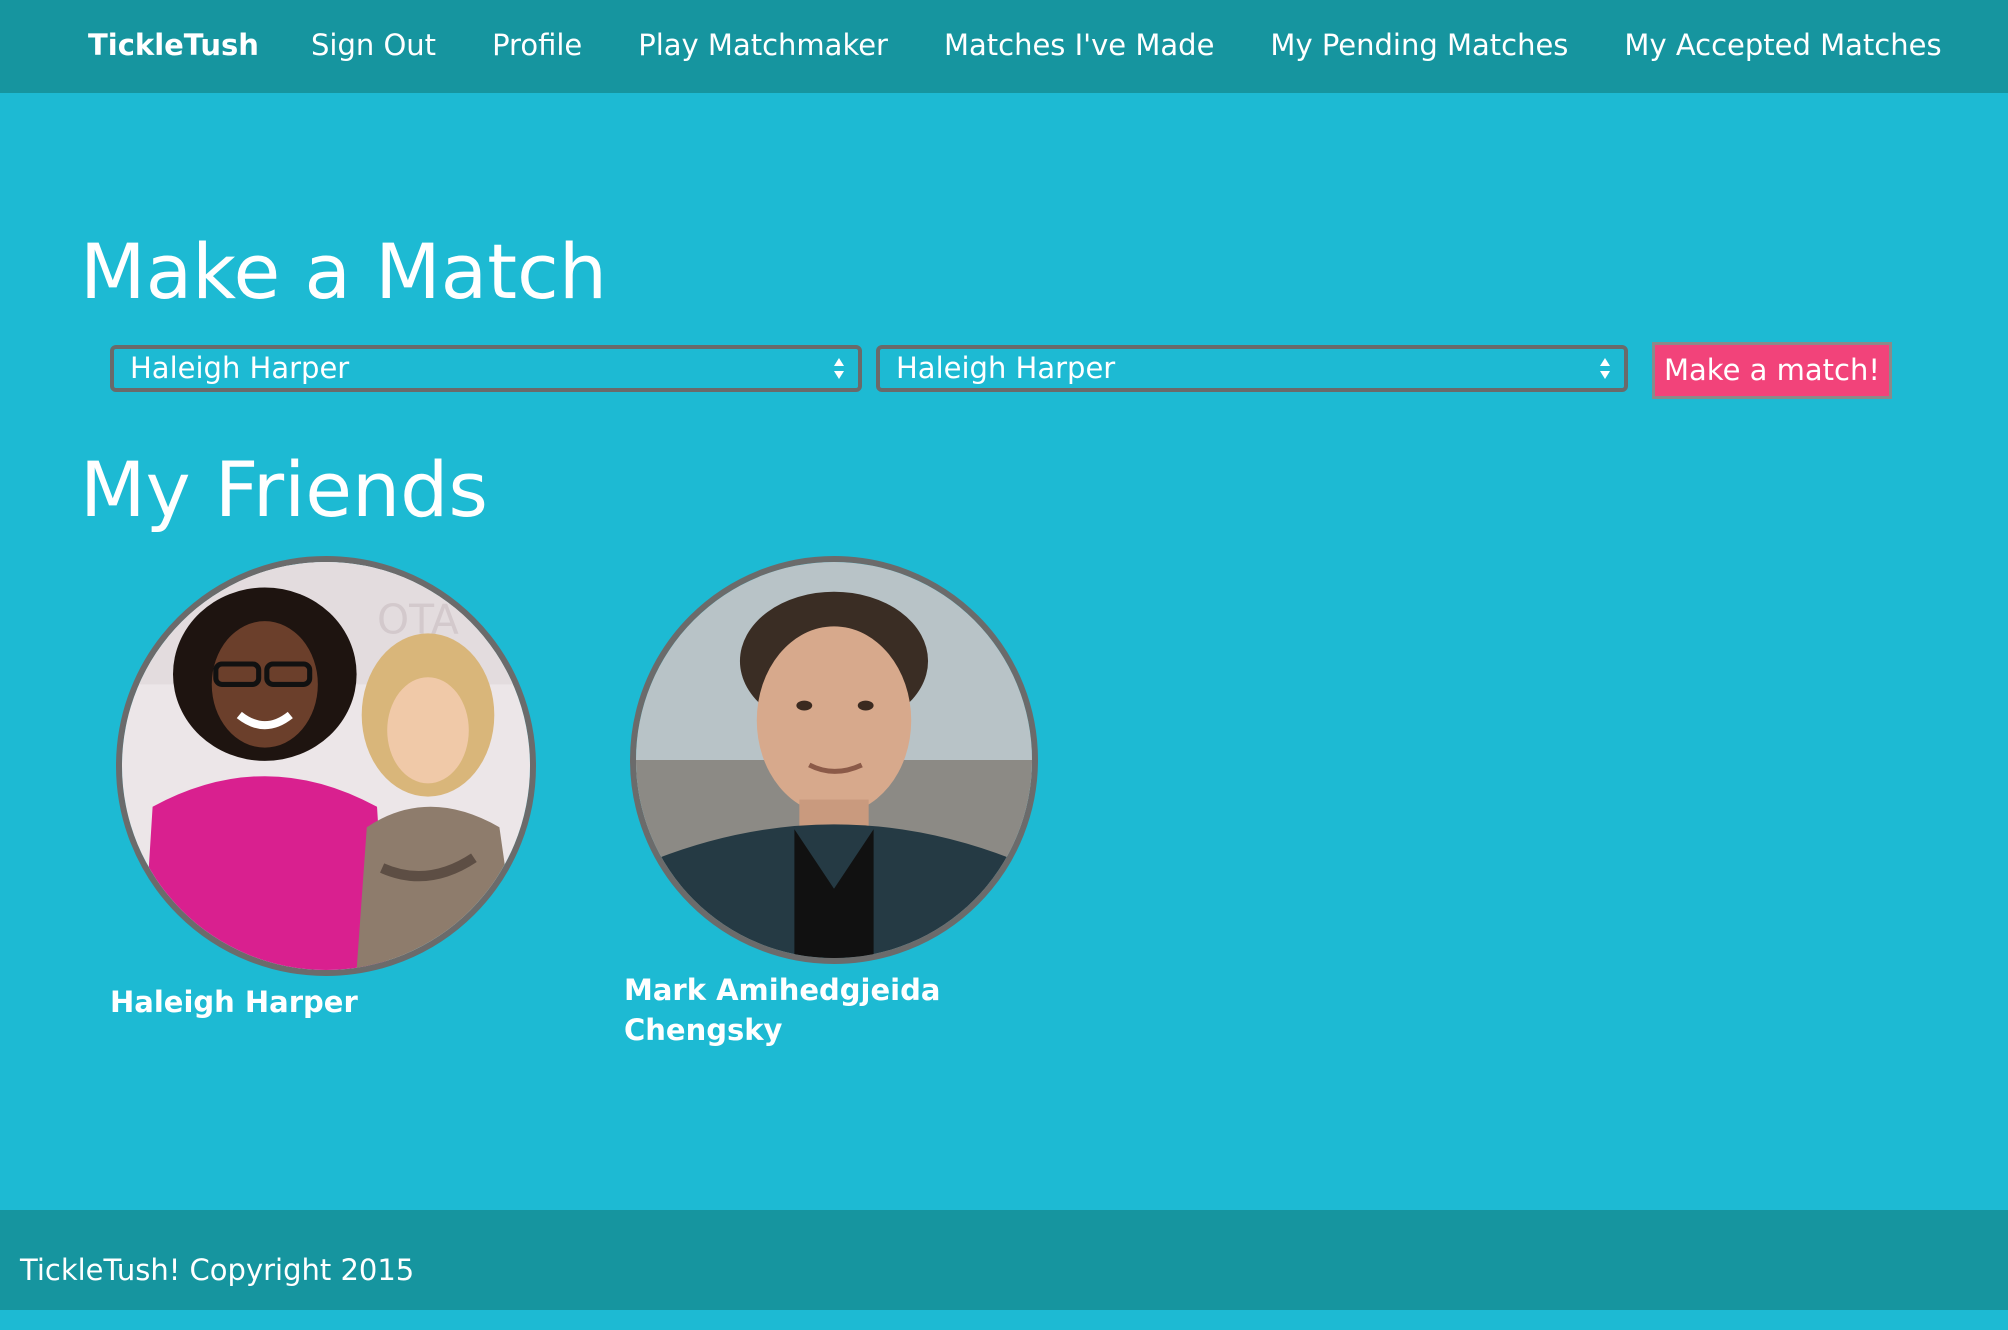 The width and height of the screenshot is (2008, 1330). I want to click on make-match-heading: Make a Match, so click(343, 271).